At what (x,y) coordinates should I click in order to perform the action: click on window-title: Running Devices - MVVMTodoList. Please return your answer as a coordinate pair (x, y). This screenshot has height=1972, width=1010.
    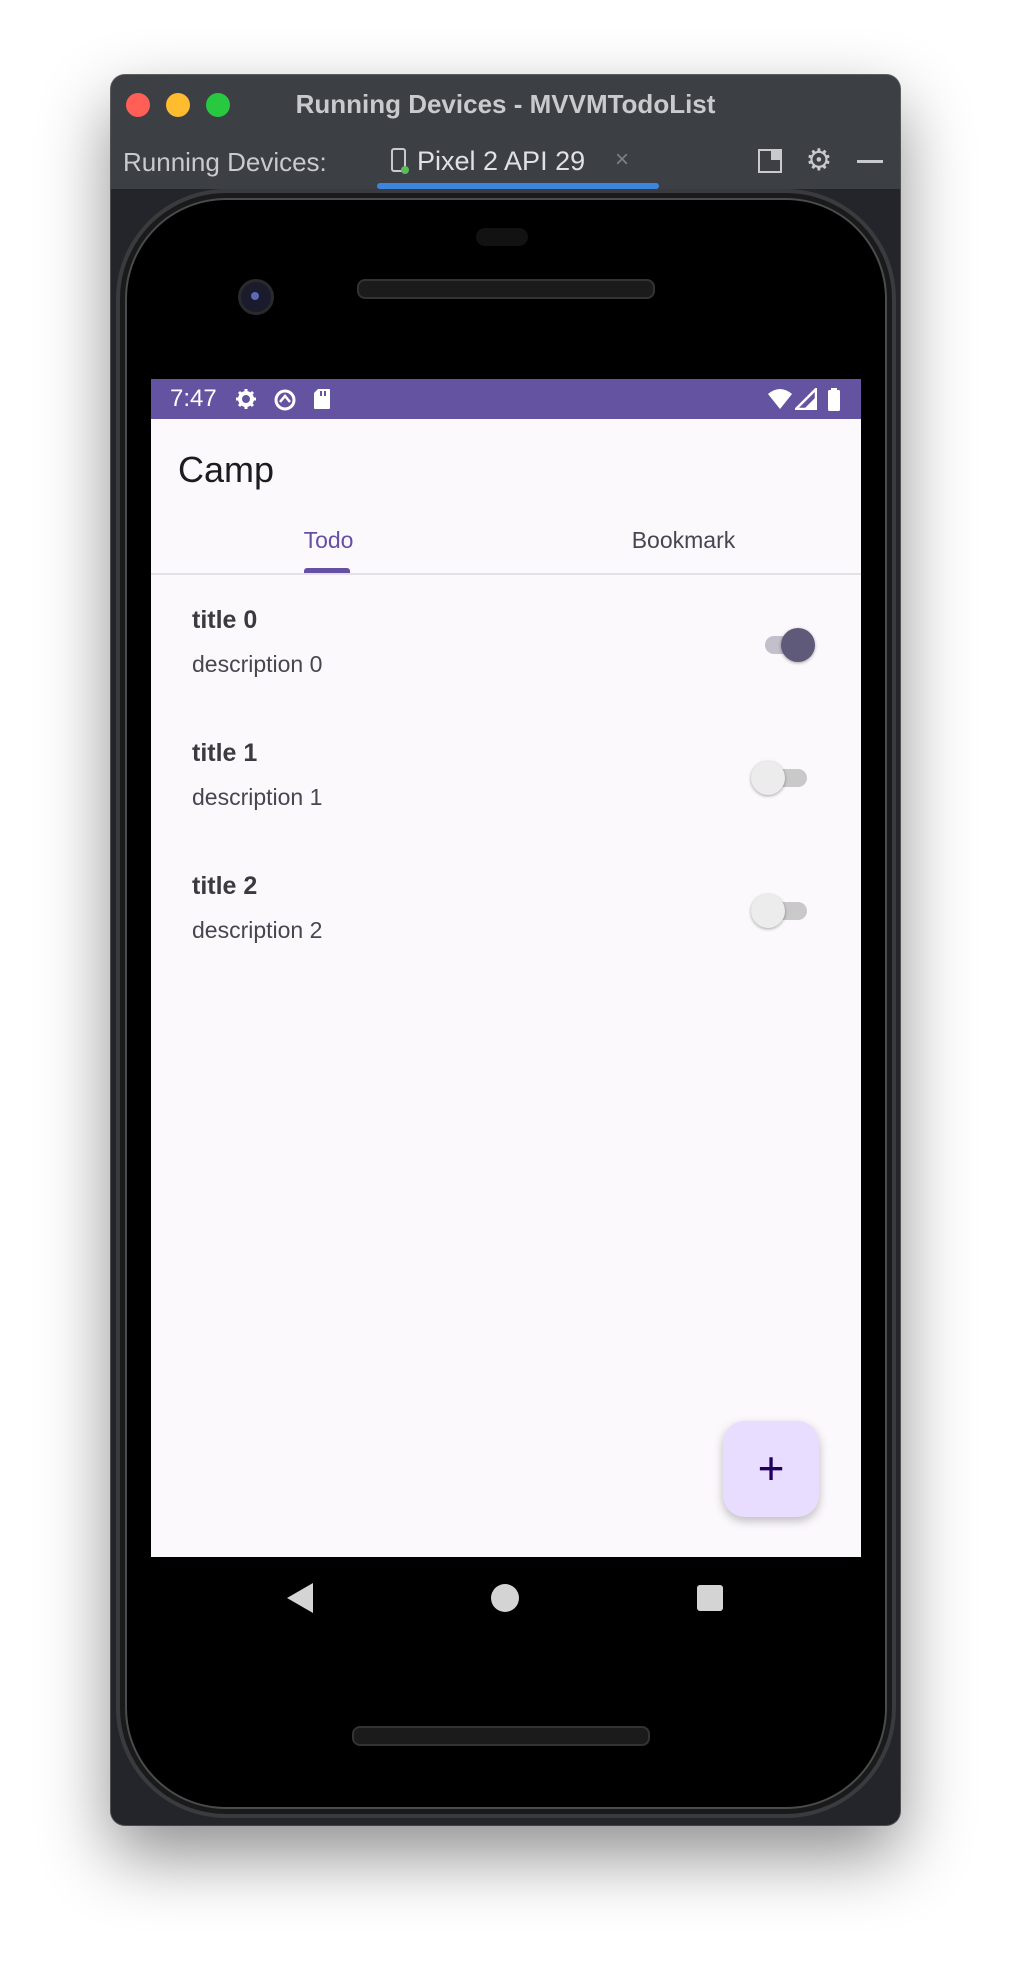
    Looking at the image, I should click on (505, 104).